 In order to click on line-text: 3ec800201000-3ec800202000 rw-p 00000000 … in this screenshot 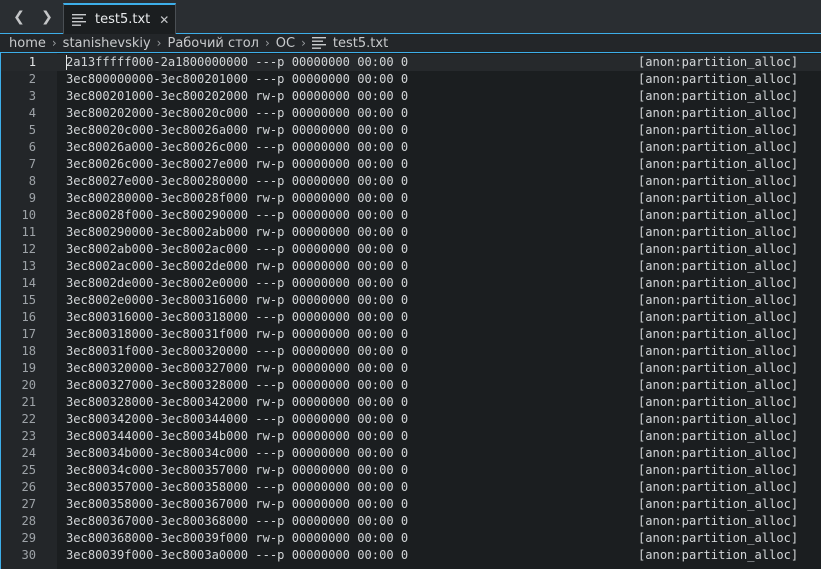, I will do `click(237, 96)`.